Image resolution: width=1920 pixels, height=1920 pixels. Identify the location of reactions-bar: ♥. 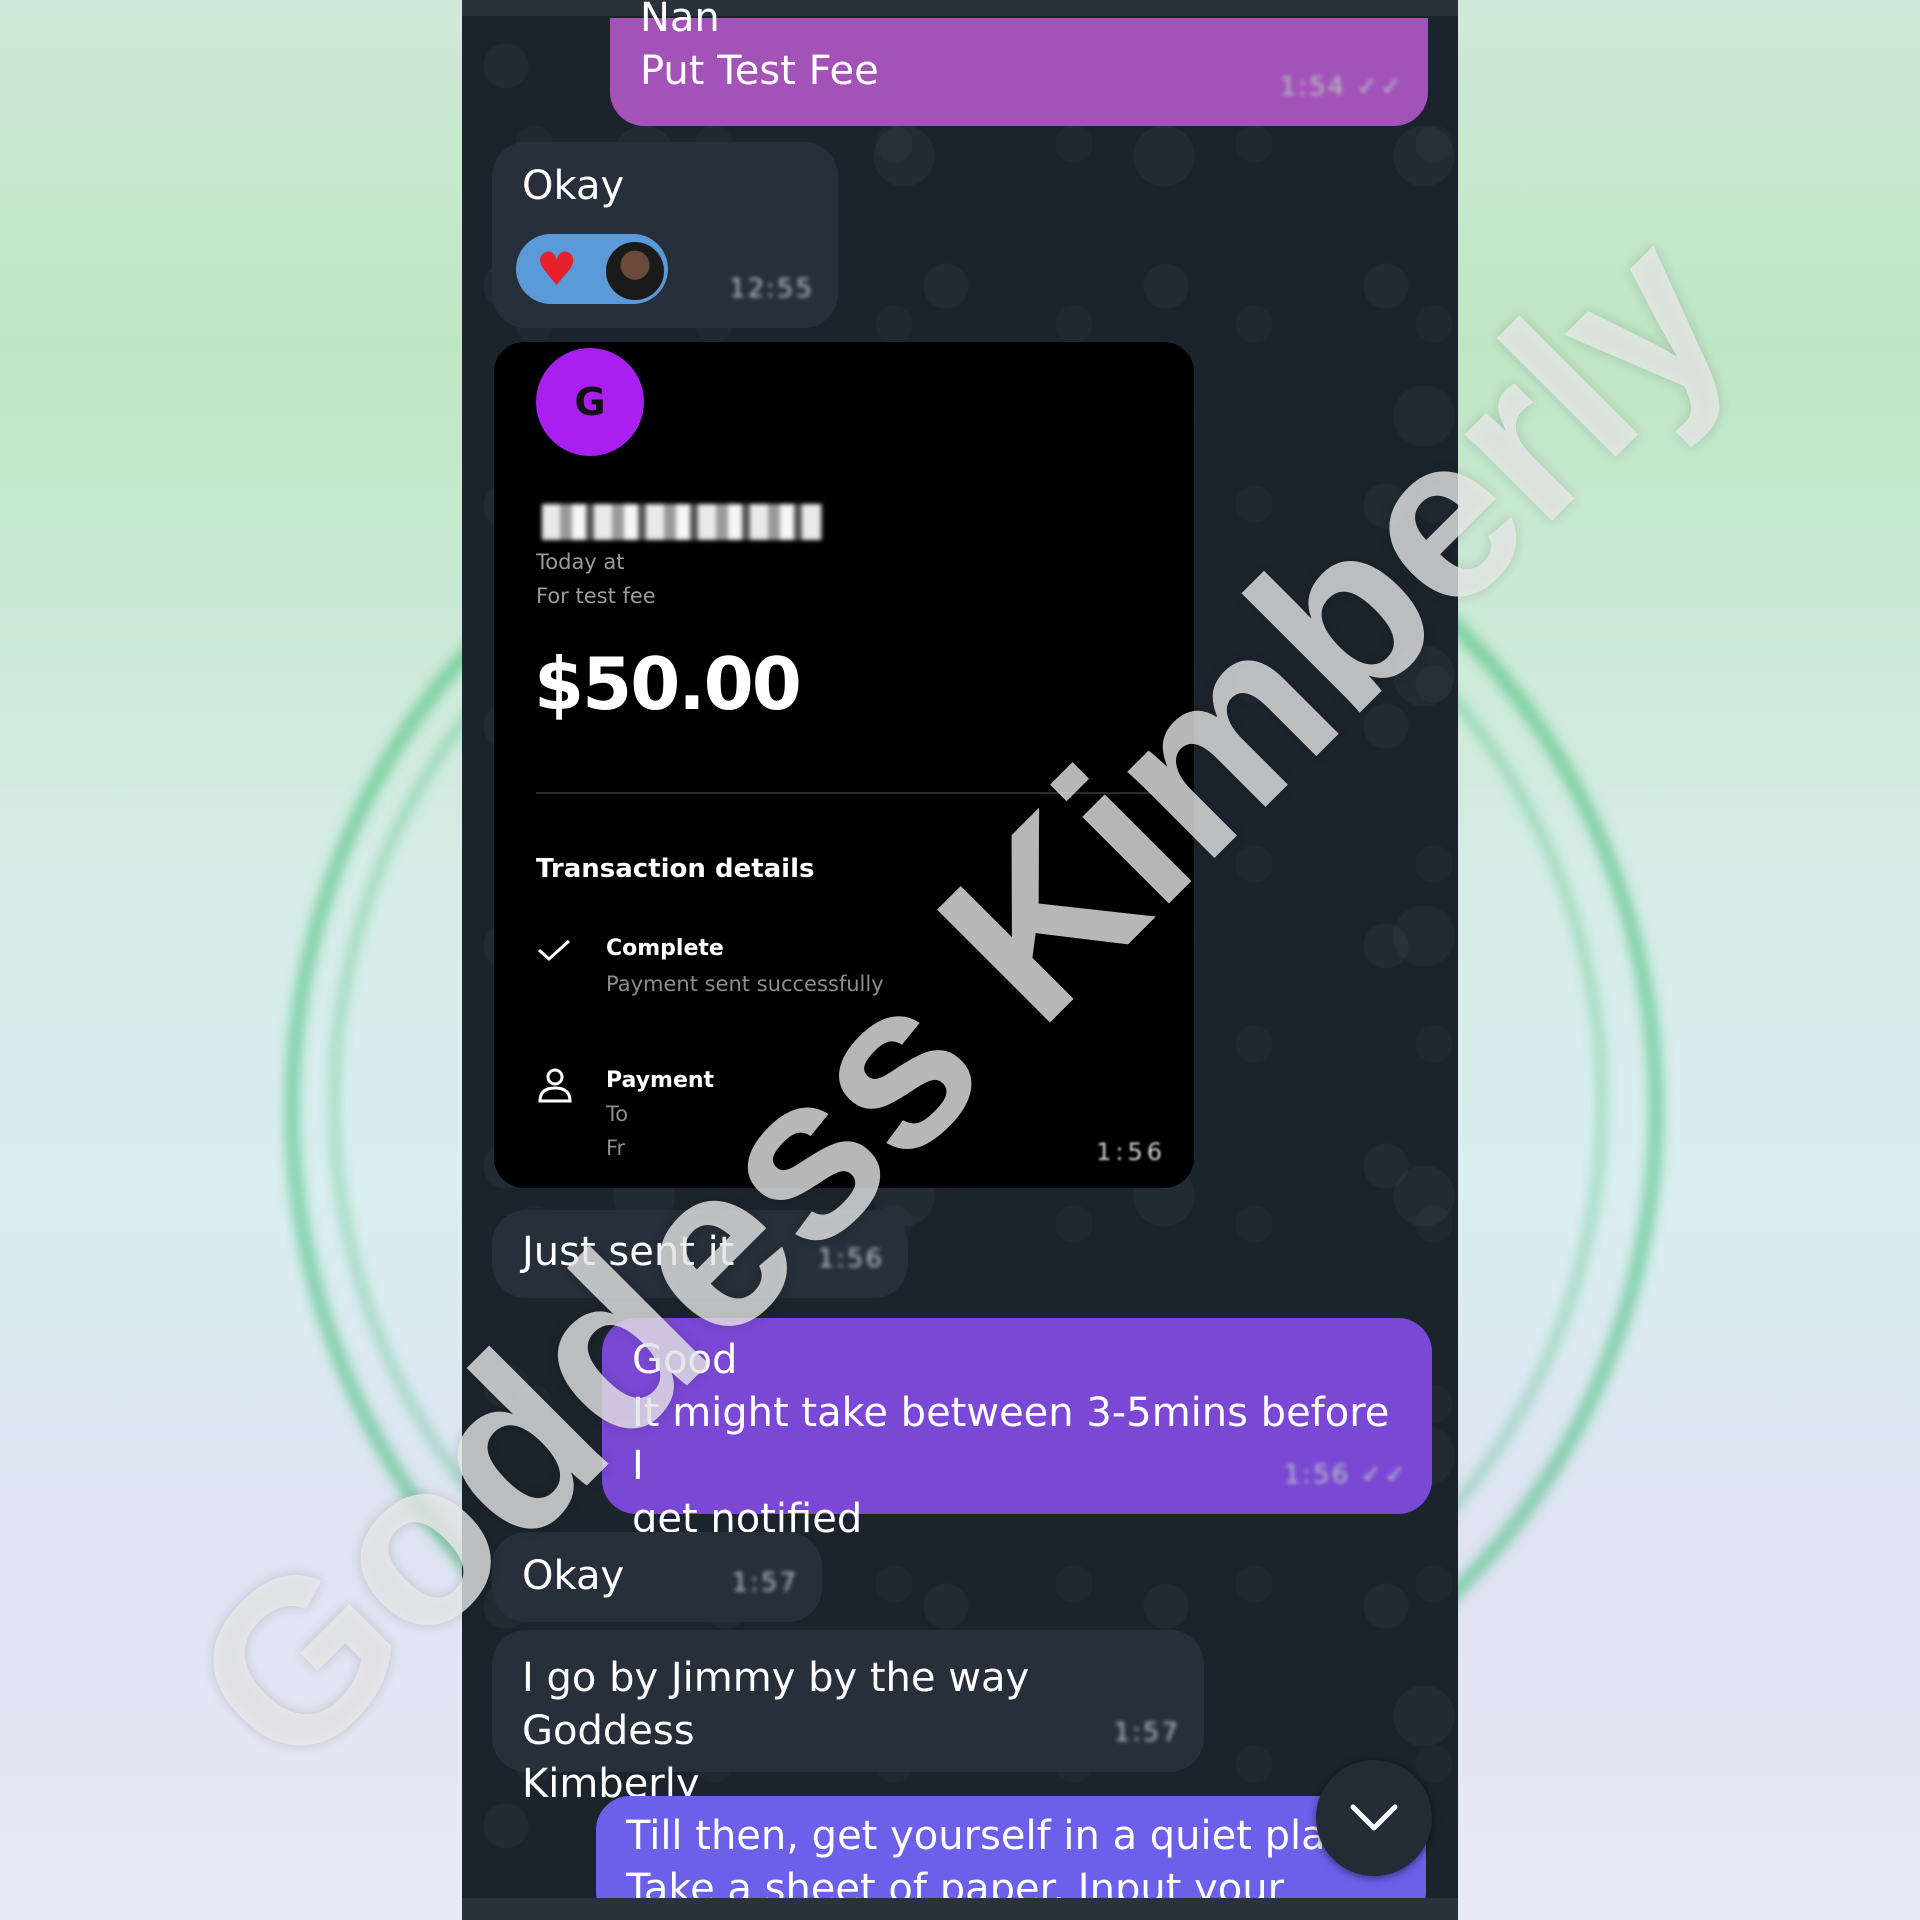
(592, 269).